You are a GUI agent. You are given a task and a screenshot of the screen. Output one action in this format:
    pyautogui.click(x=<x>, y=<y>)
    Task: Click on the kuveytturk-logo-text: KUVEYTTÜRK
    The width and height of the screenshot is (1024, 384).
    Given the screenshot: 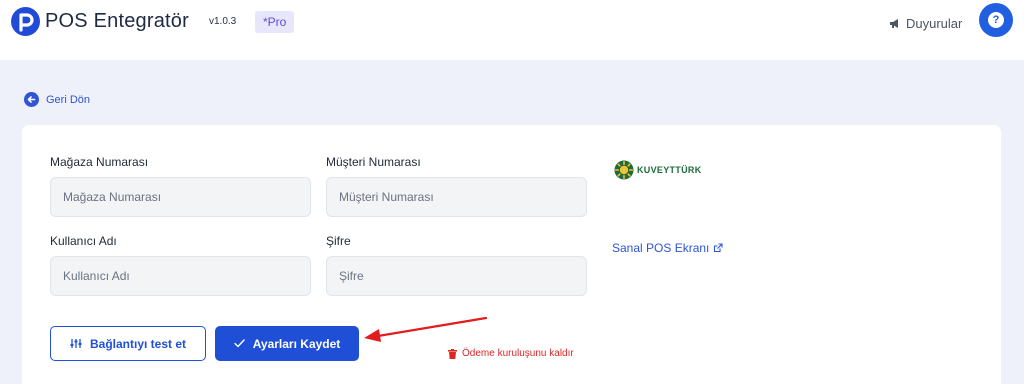 What is the action you would take?
    pyautogui.click(x=669, y=170)
    